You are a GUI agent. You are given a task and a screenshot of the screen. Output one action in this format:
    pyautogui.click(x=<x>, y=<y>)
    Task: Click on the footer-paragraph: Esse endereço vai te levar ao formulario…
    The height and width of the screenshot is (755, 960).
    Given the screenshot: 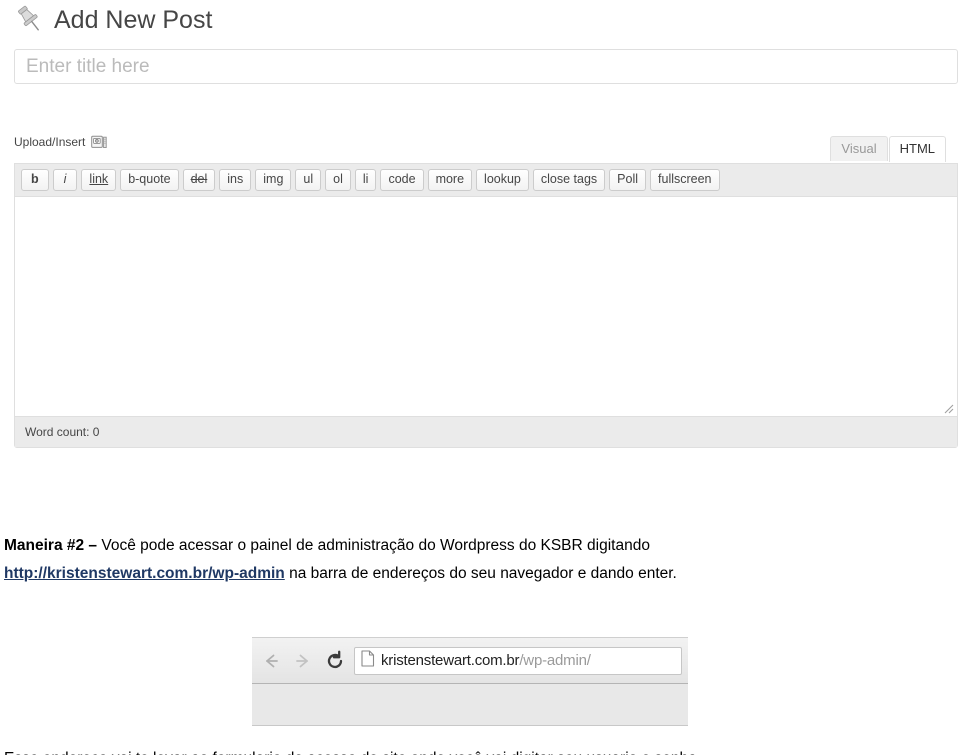 What is the action you would take?
    pyautogui.click(x=352, y=751)
    